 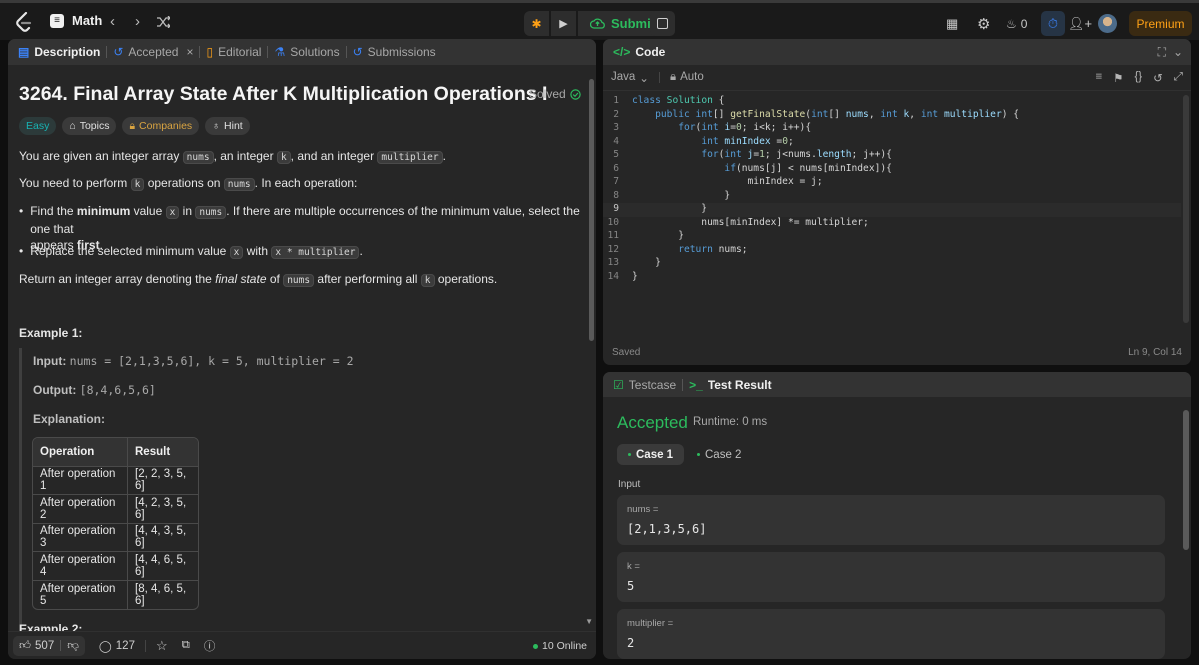 I want to click on play-icon: ▶, so click(x=563, y=24).